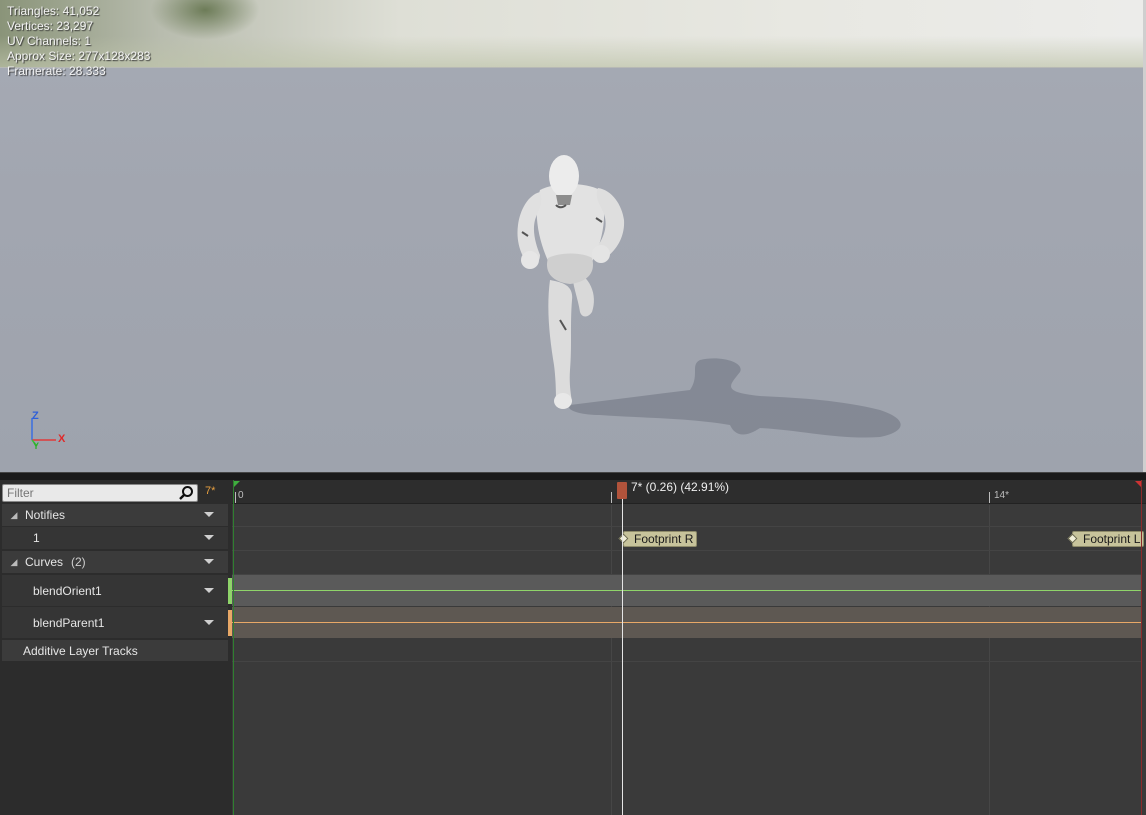 This screenshot has height=815, width=1146. Describe the element at coordinates (36, 538) in the screenshot. I see `notify-track-label: 1` at that location.